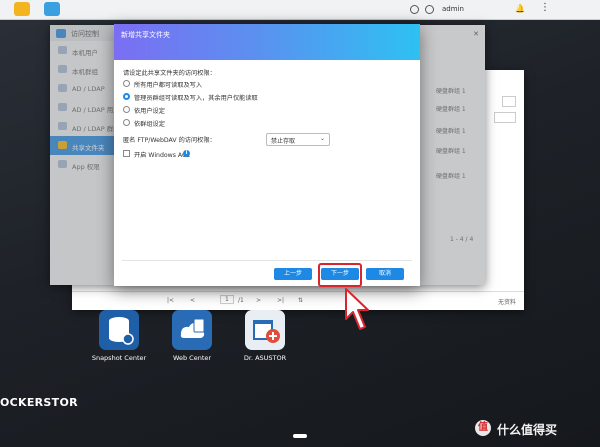 The height and width of the screenshot is (447, 600). I want to click on option-label: 依用户设定, so click(149, 110).